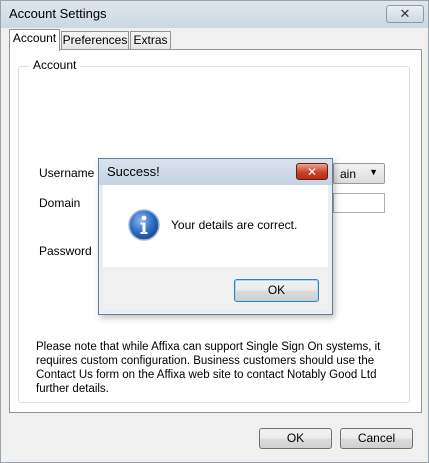 The image size is (429, 463). Describe the element at coordinates (295, 438) in the screenshot. I see `ok-button: OK` at that location.